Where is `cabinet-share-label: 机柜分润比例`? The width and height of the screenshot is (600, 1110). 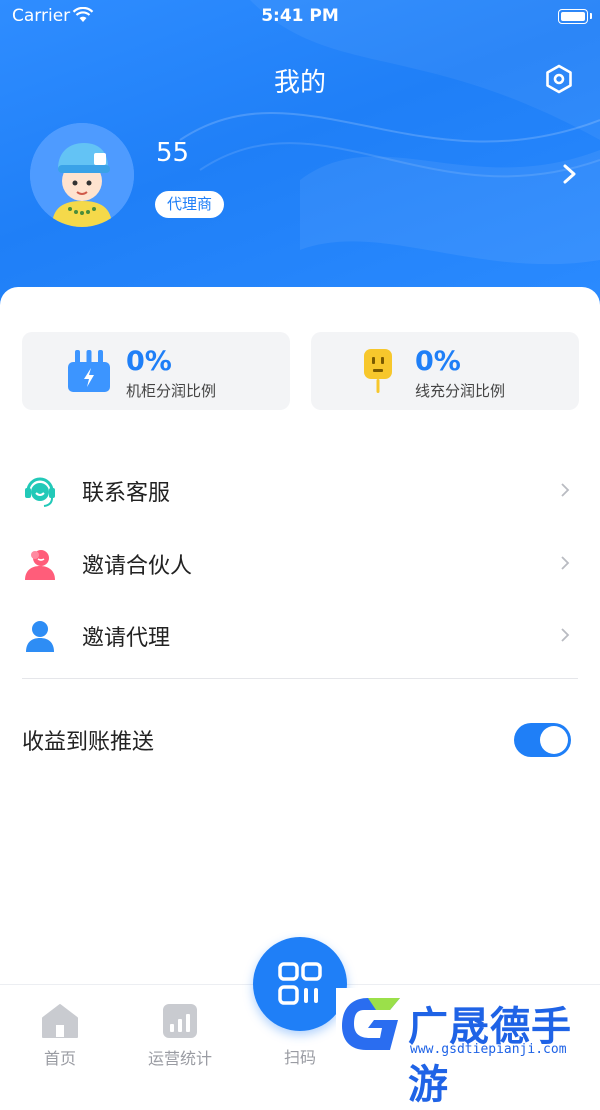
cabinet-share-label: 机柜分润比例 is located at coordinates (171, 391).